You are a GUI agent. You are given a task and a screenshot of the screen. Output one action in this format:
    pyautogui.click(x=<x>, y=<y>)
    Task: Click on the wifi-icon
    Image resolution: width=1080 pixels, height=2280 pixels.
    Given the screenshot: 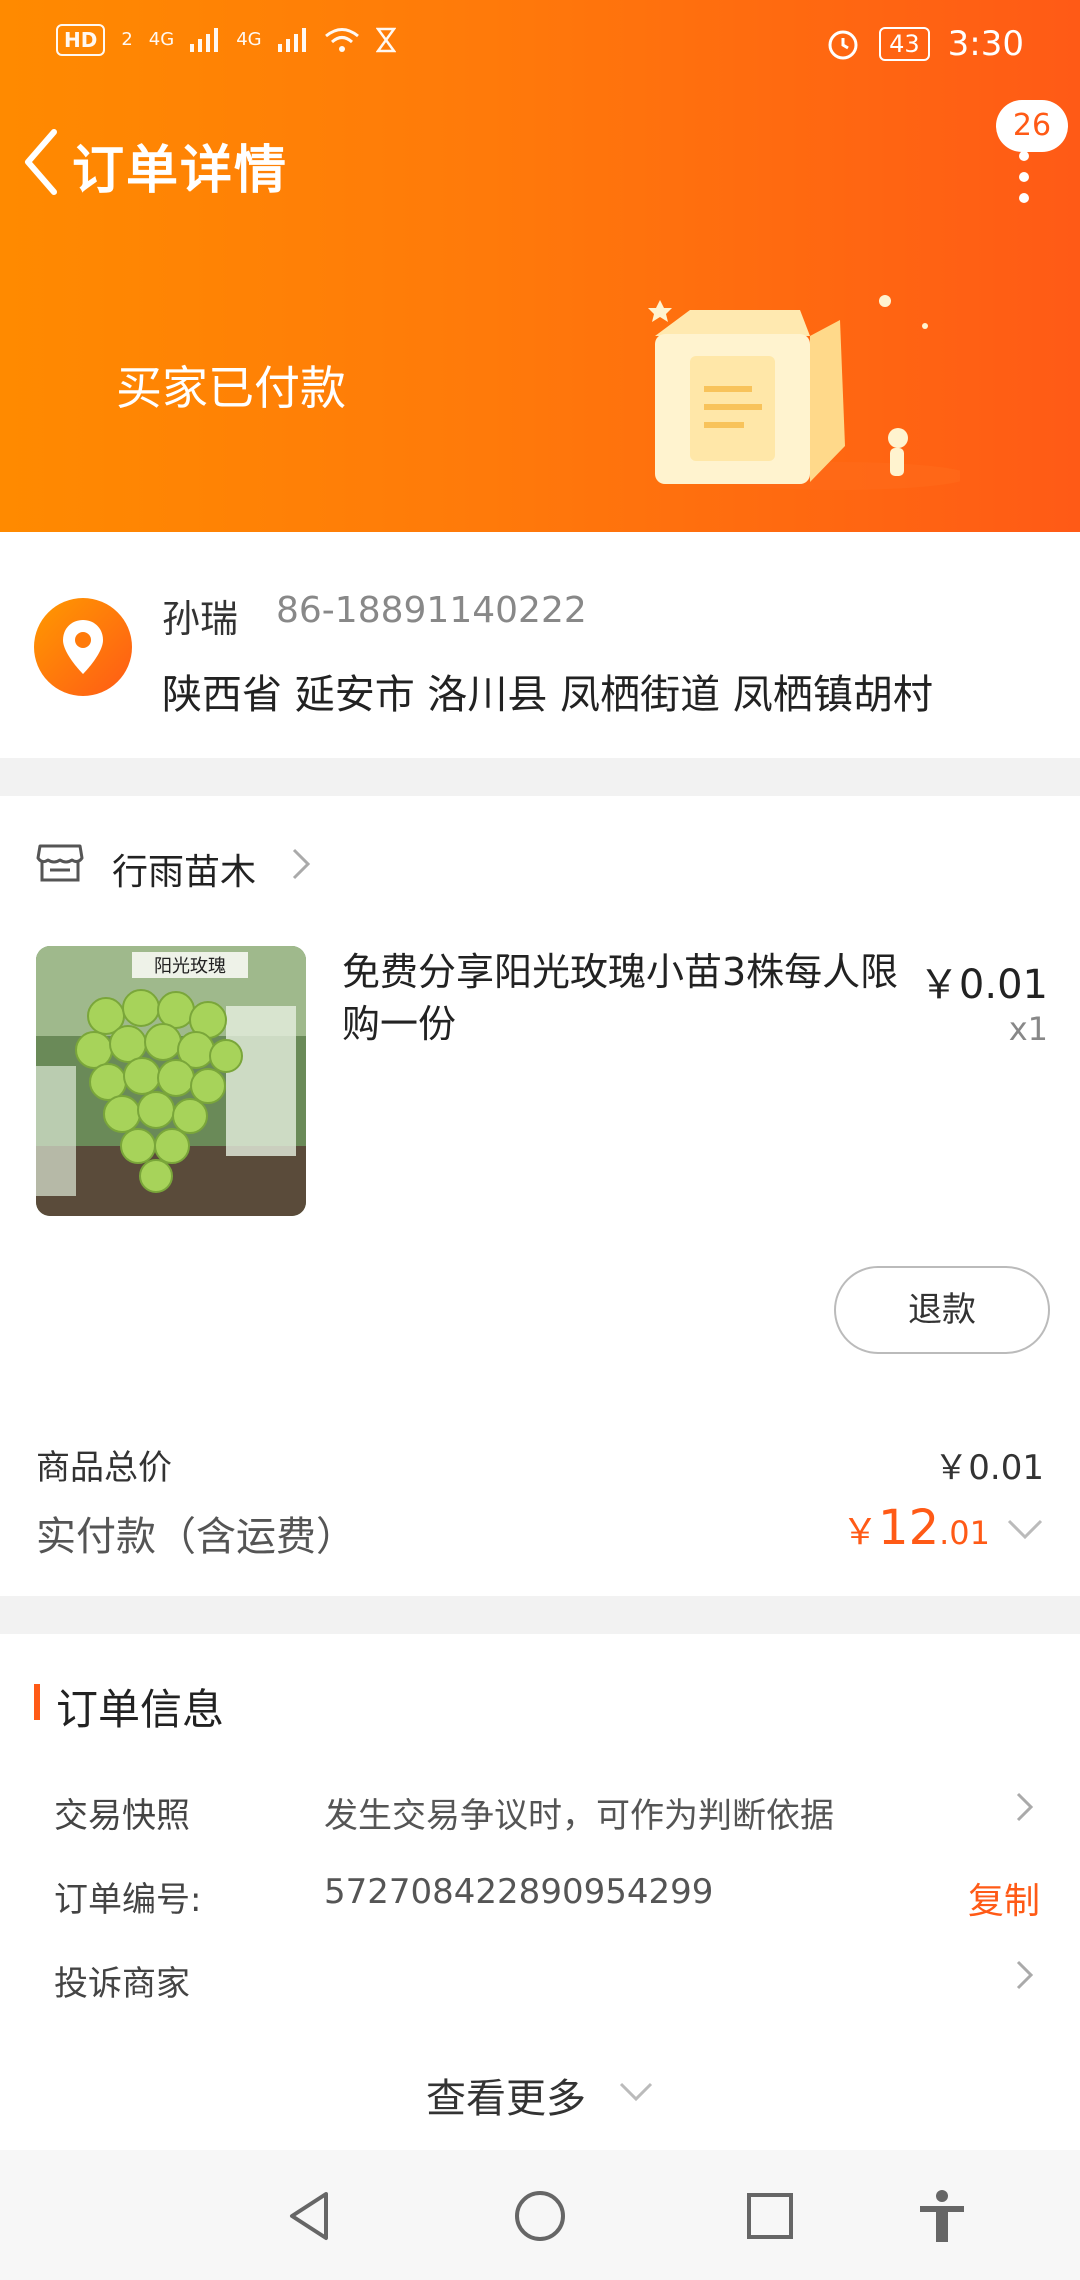 What is the action you would take?
    pyautogui.click(x=341, y=40)
    